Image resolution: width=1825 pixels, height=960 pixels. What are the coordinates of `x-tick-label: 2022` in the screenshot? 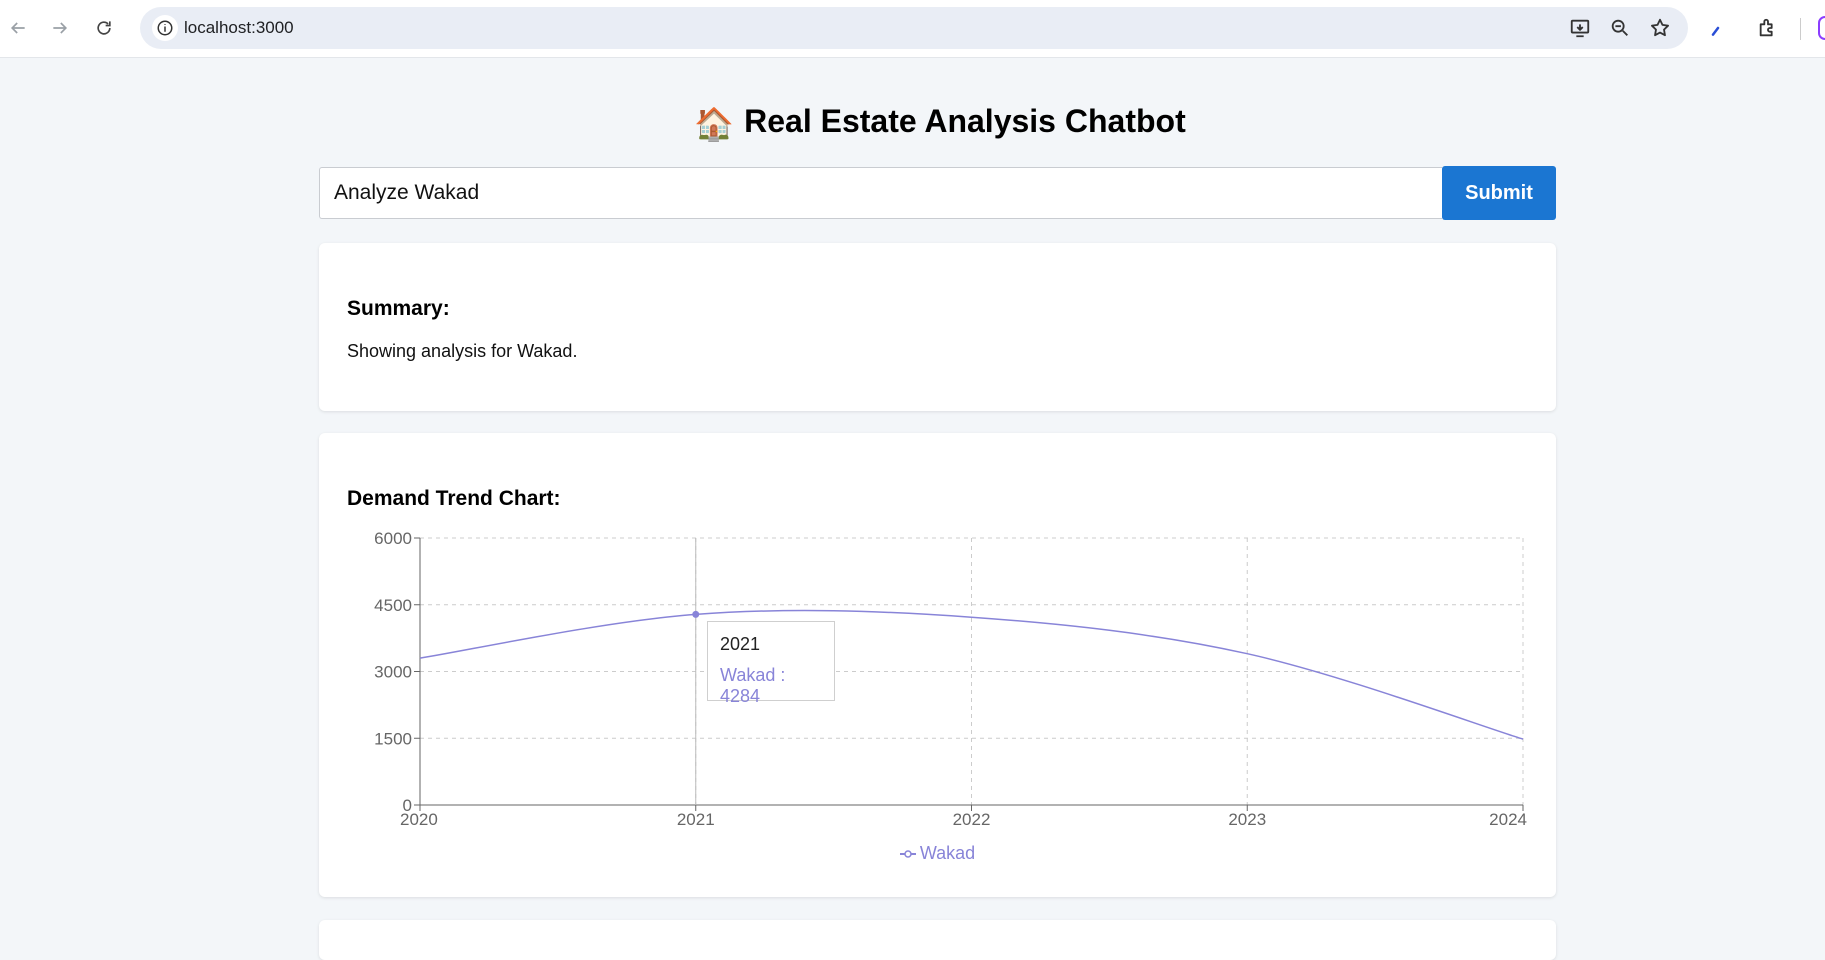 It's located at (972, 819).